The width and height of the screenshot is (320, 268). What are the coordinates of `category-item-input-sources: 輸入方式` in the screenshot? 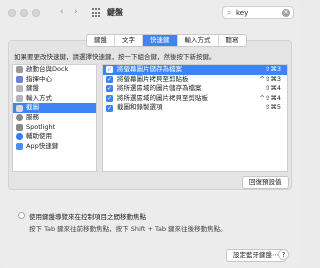 It's located at (54, 99).